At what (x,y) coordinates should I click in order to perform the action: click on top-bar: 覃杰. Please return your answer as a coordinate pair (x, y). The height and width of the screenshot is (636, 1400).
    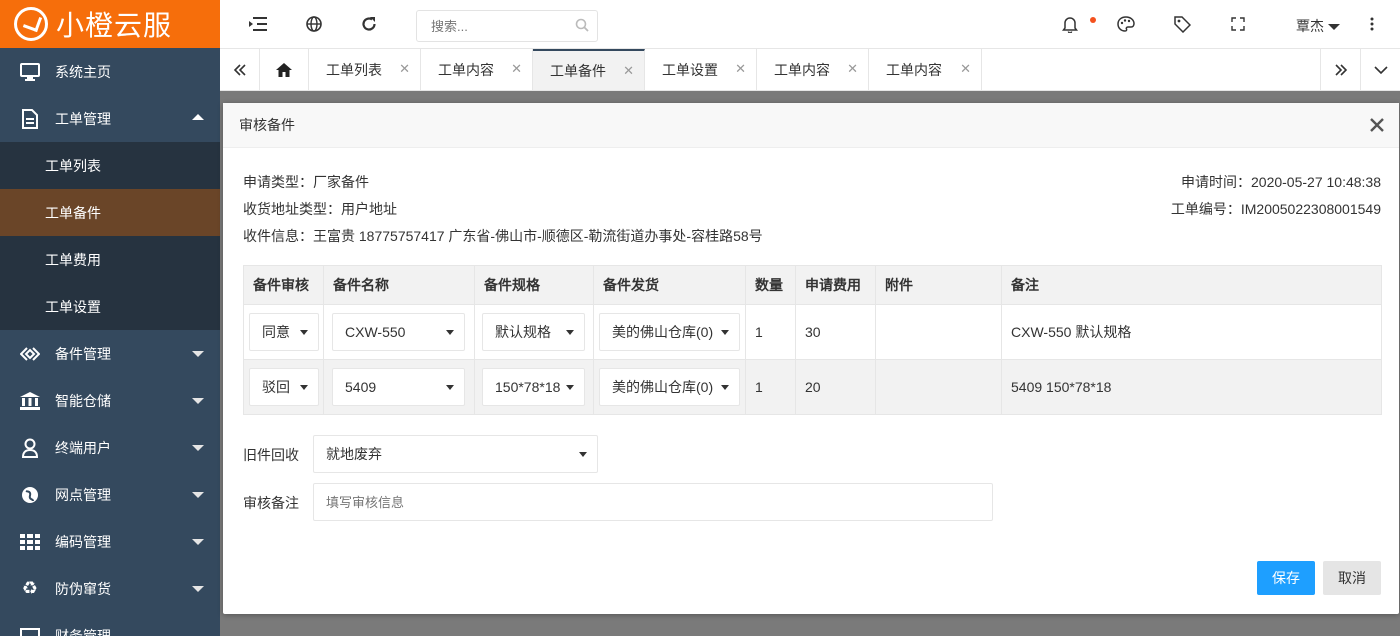
    Looking at the image, I should click on (810, 24).